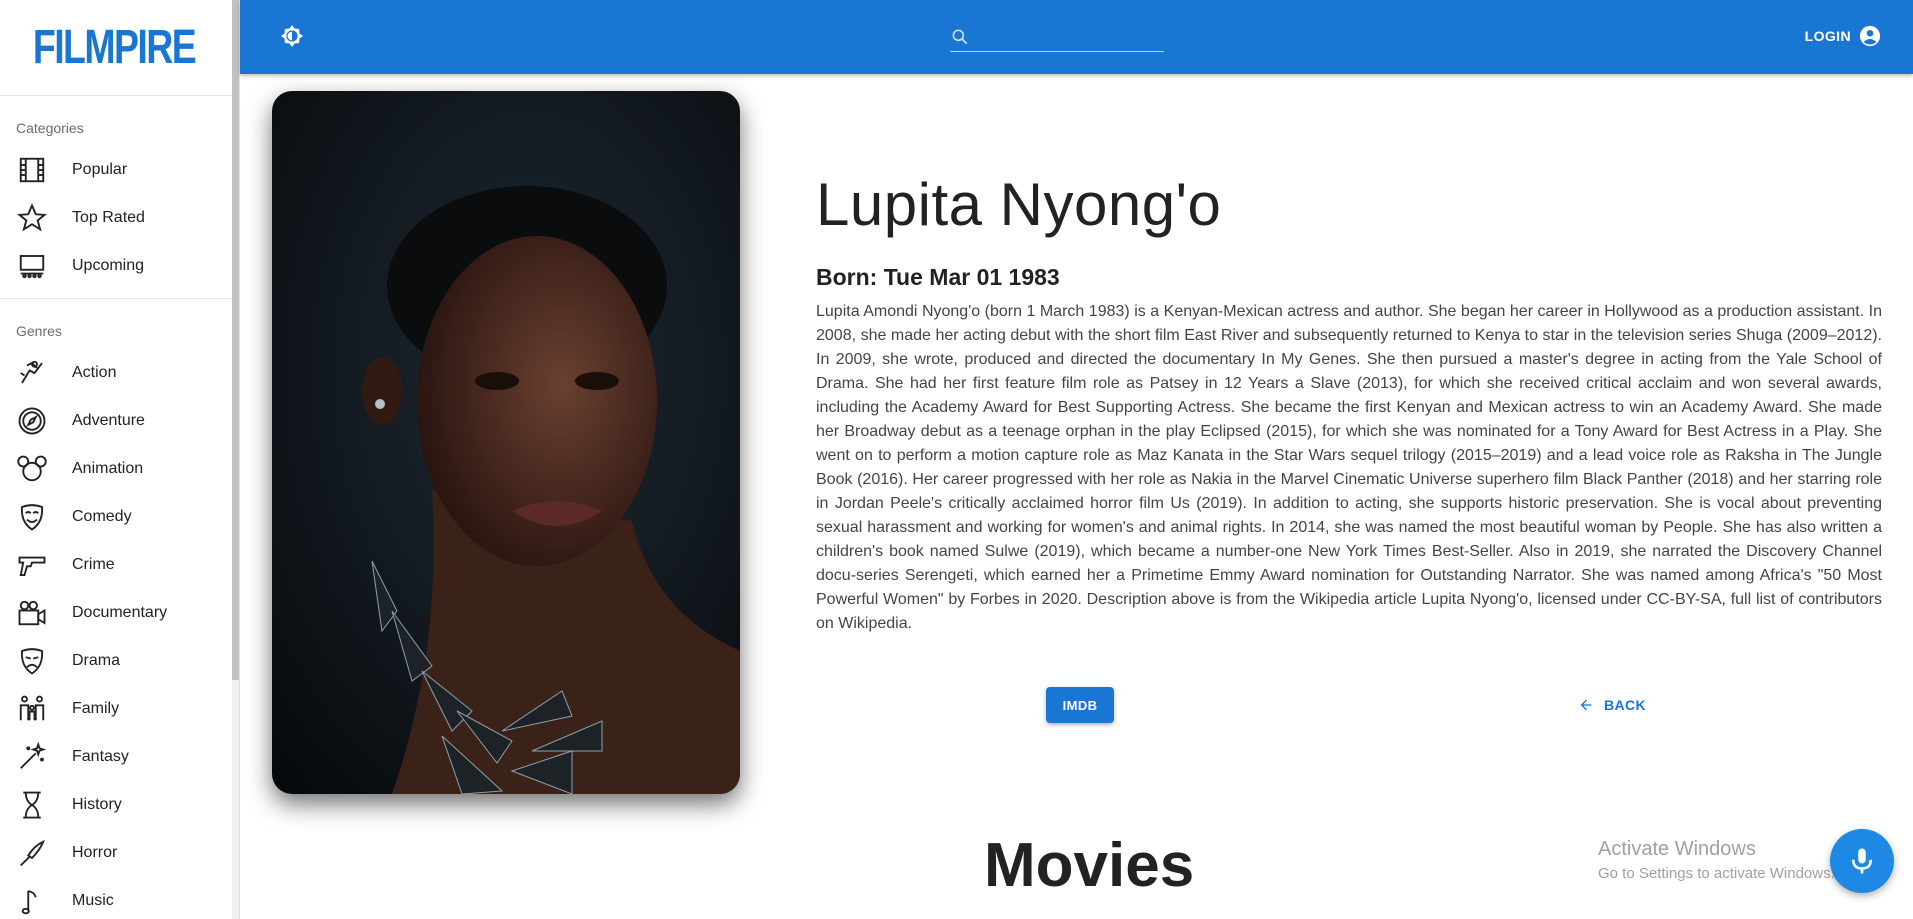  I want to click on sidebar-item-label: Fantasy, so click(100, 756).